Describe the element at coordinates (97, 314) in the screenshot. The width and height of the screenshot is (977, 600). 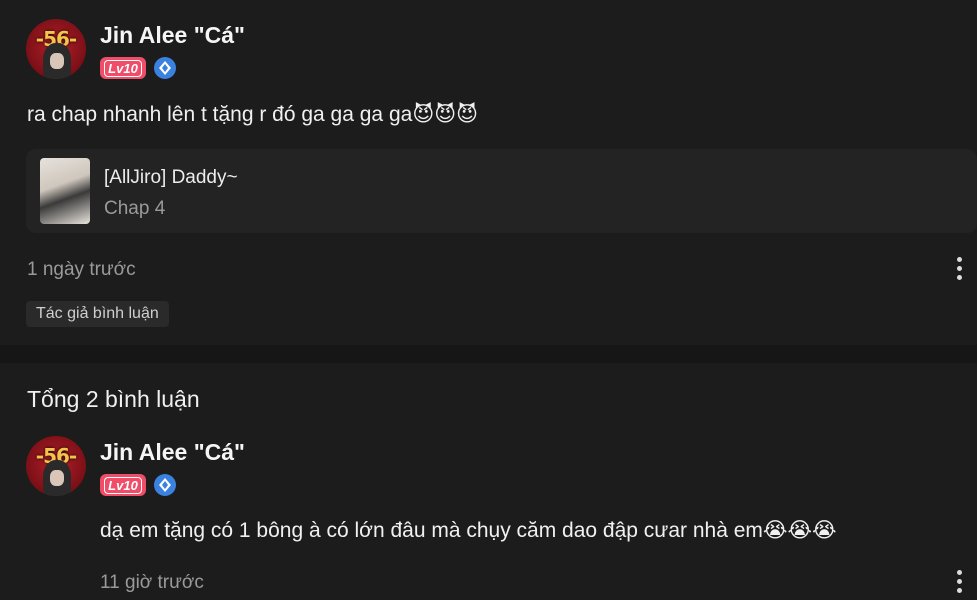
I see `author-comment-tag: Tác giả bình luận` at that location.